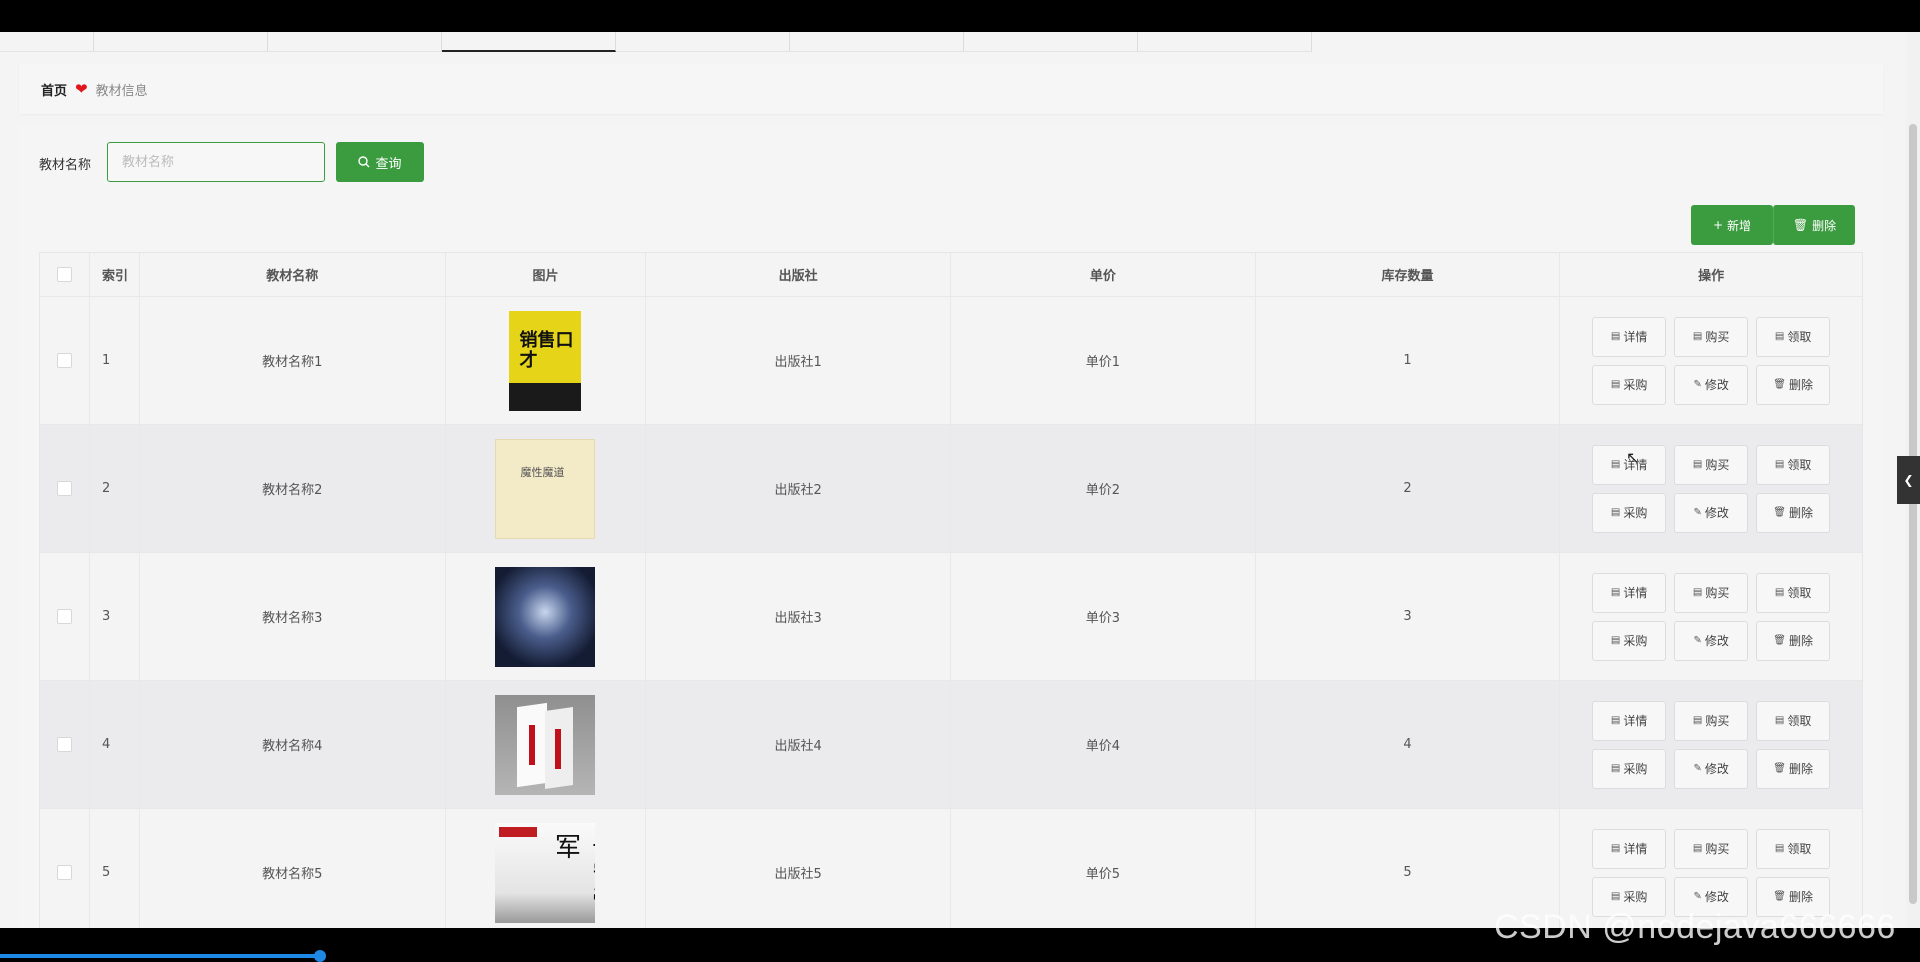  I want to click on video-progress-handle, so click(320, 956).